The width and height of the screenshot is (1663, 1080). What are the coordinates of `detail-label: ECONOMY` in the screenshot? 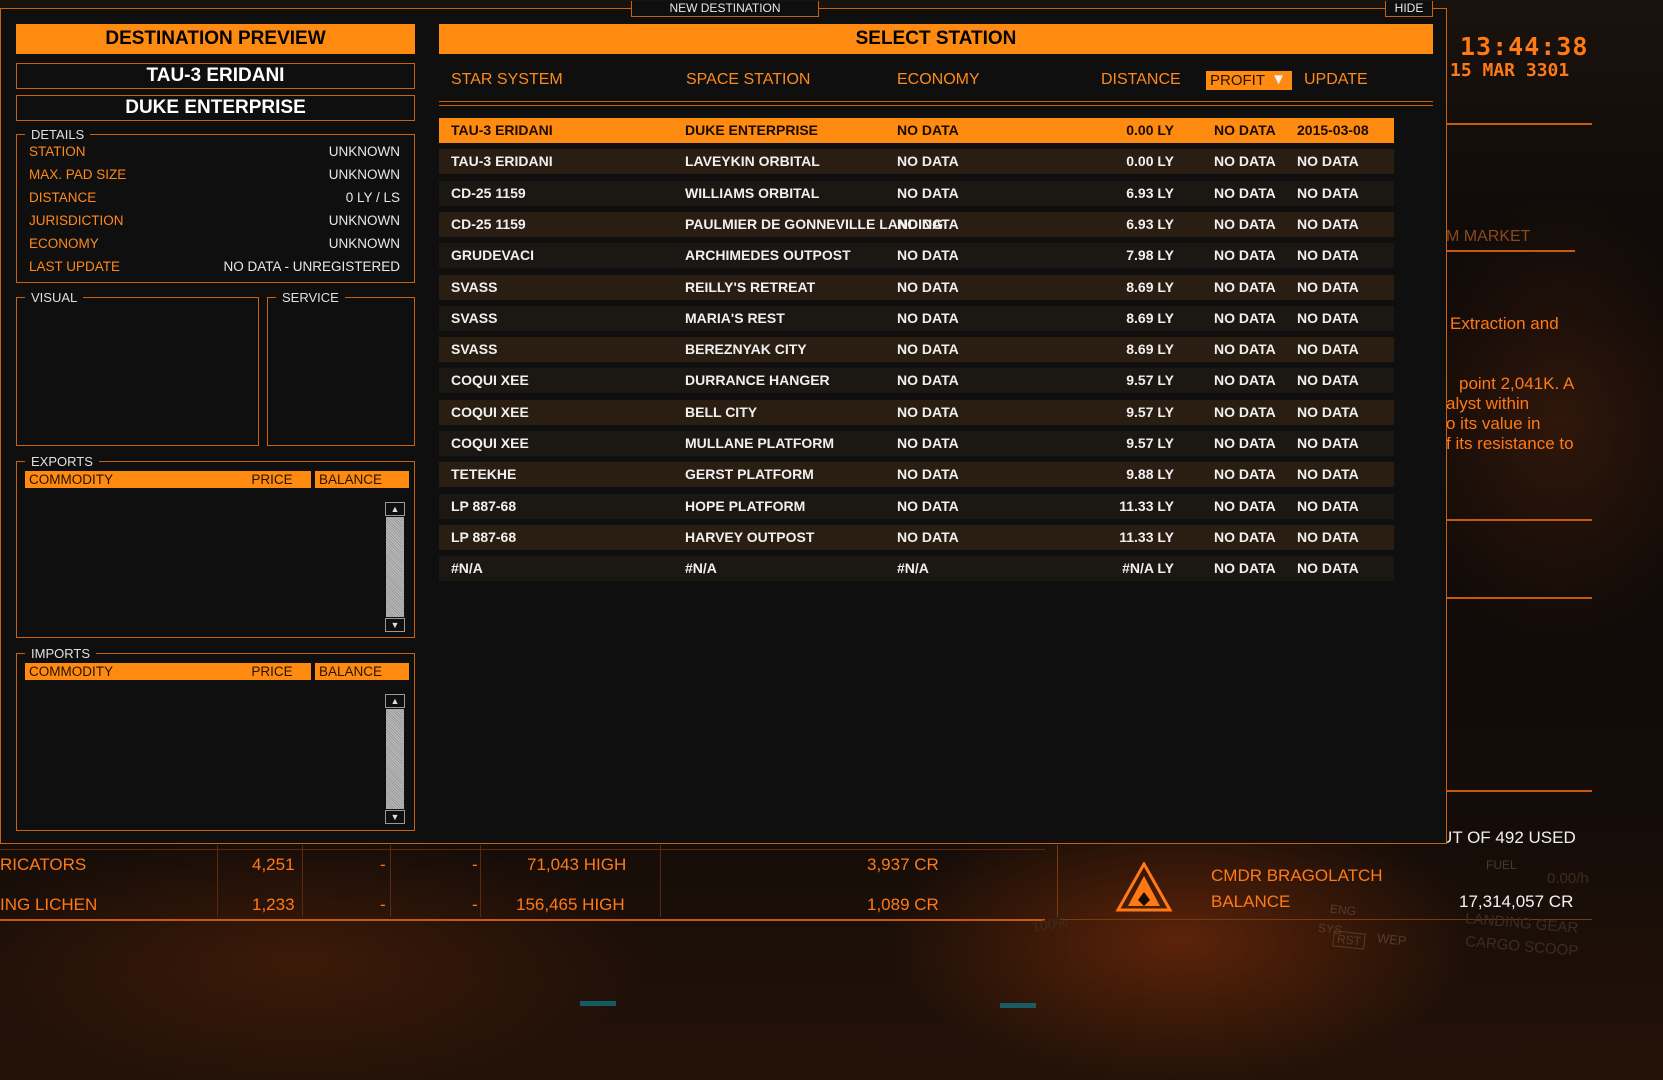 It's located at (64, 243).